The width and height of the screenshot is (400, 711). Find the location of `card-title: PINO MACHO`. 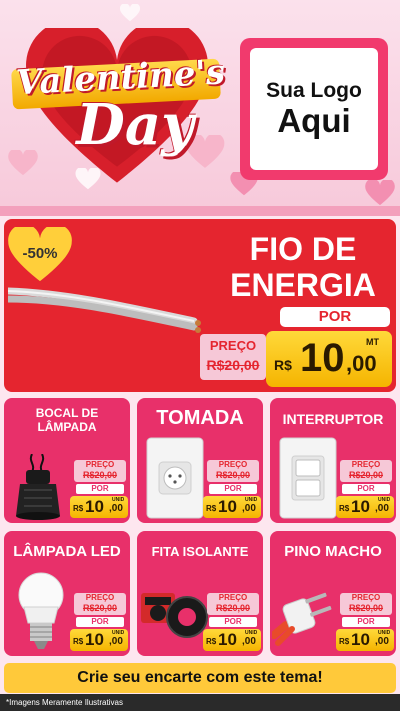

card-title: PINO MACHO is located at coordinates (333, 551).